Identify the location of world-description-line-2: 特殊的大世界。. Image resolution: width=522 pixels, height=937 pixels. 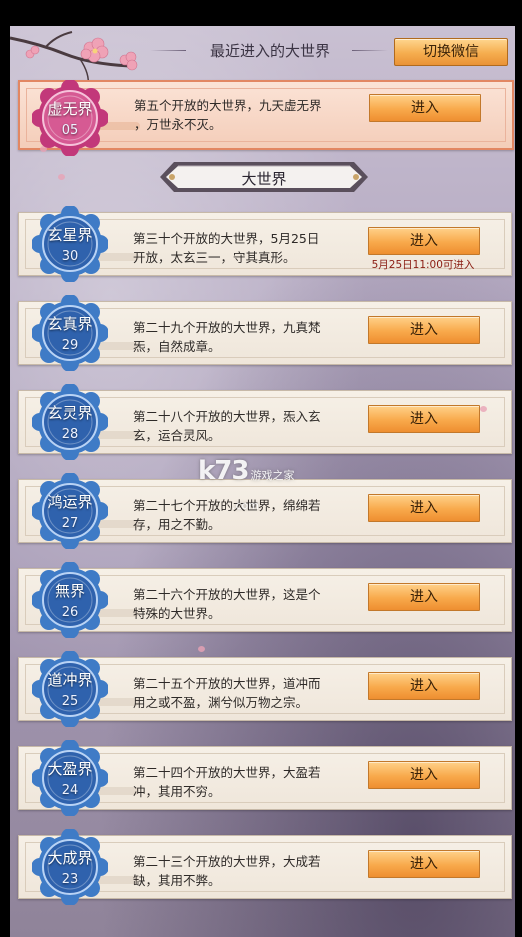
(177, 613).